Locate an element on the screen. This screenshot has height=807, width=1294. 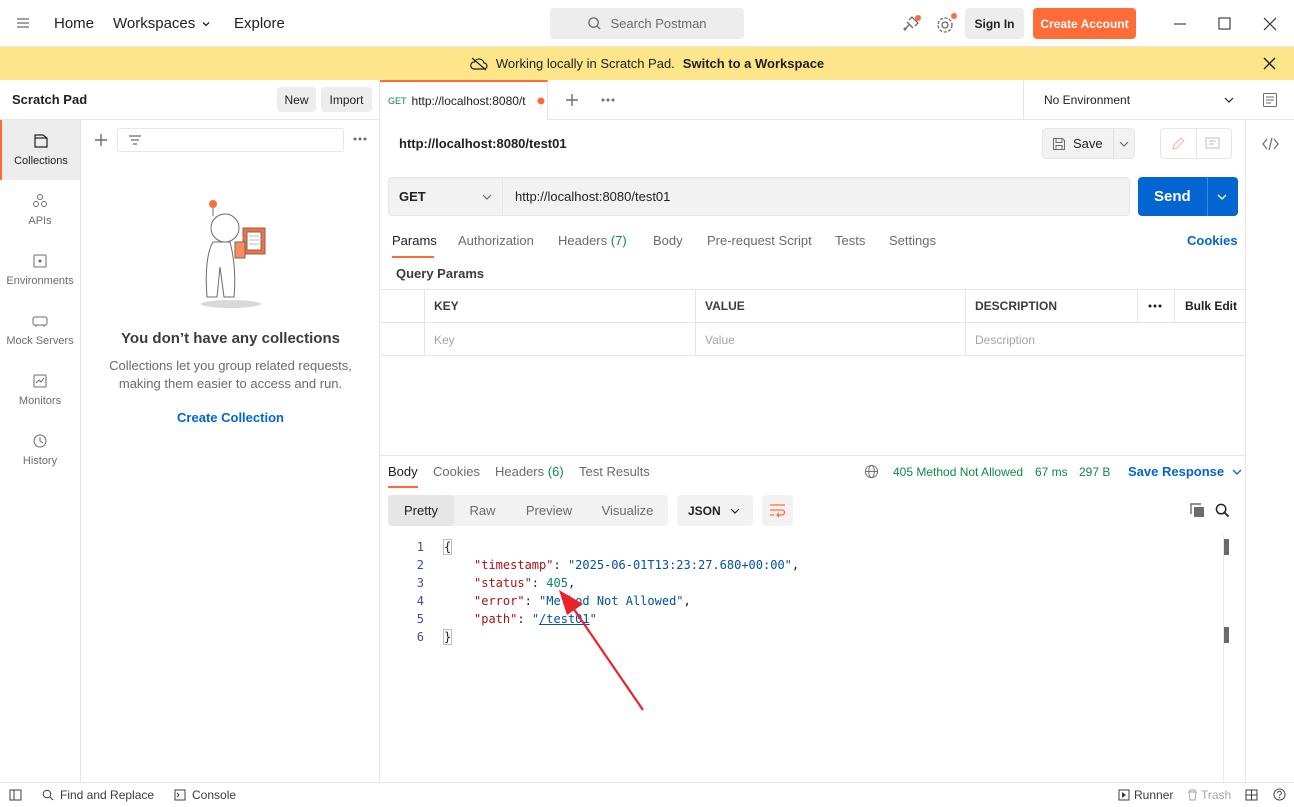
cookies-link: Cookies is located at coordinates (1212, 240).